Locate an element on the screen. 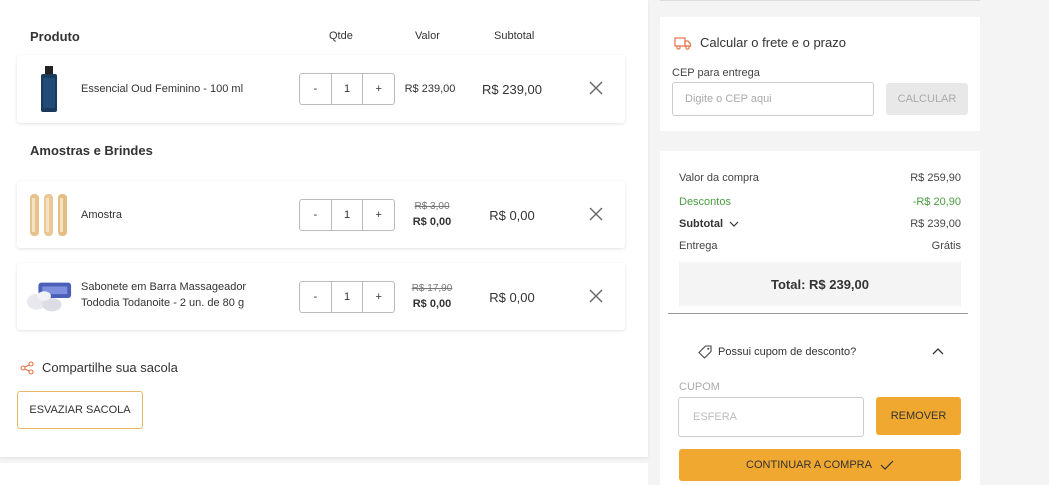 The width and height of the screenshot is (1049, 485). truck-icon is located at coordinates (683, 43).